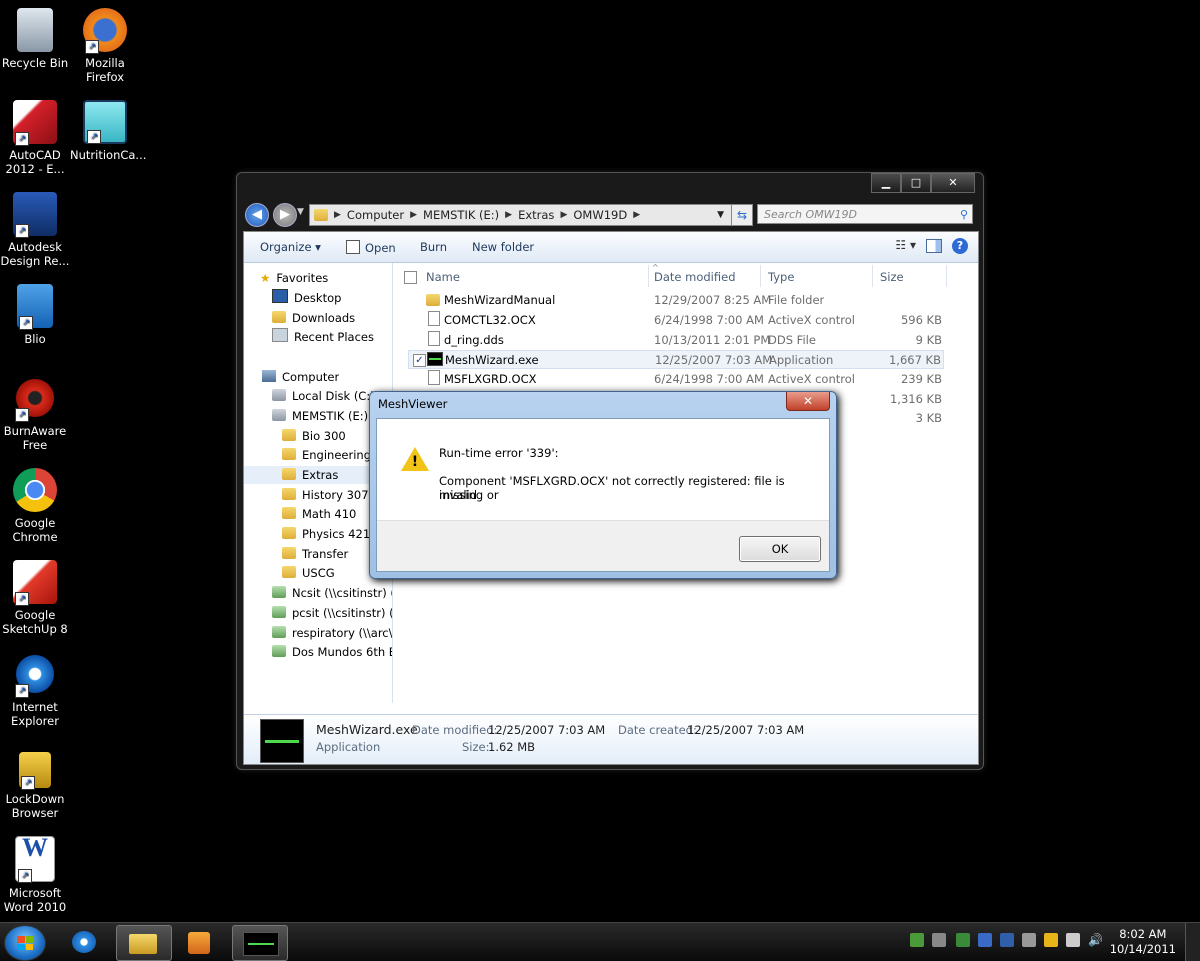 The width and height of the screenshot is (1200, 961). Describe the element at coordinates (939, 940) in the screenshot. I see `tray-network-icon` at that location.